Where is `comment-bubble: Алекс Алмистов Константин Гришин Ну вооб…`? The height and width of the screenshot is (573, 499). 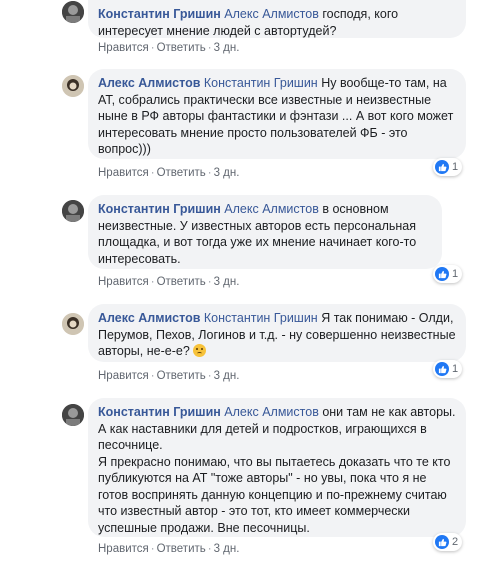
comment-bubble: Алекс Алмистов Константин Гришин Ну вооб… is located at coordinates (277, 114).